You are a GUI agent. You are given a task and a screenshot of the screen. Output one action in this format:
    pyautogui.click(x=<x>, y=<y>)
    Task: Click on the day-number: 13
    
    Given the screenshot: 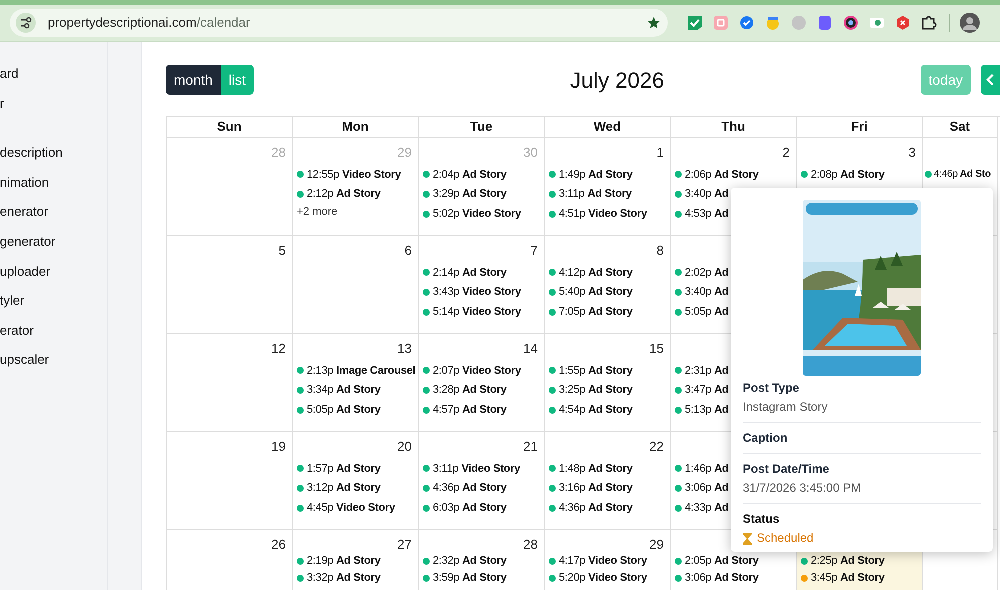 What is the action you would take?
    pyautogui.click(x=405, y=348)
    